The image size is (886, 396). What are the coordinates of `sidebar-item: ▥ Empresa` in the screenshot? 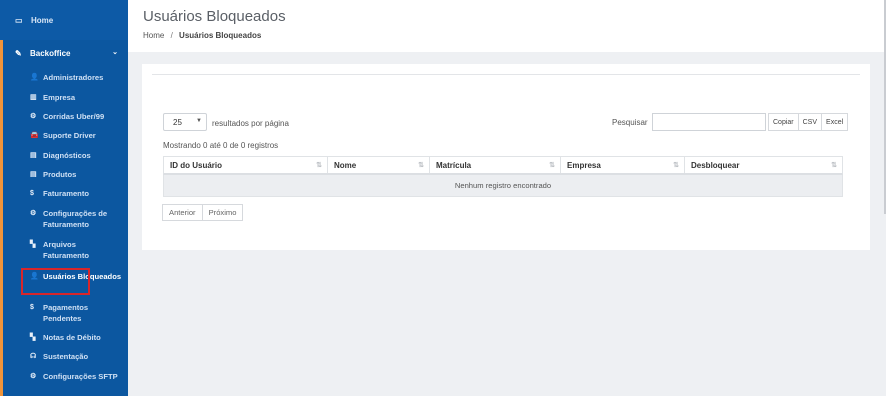 It's located at (76, 97).